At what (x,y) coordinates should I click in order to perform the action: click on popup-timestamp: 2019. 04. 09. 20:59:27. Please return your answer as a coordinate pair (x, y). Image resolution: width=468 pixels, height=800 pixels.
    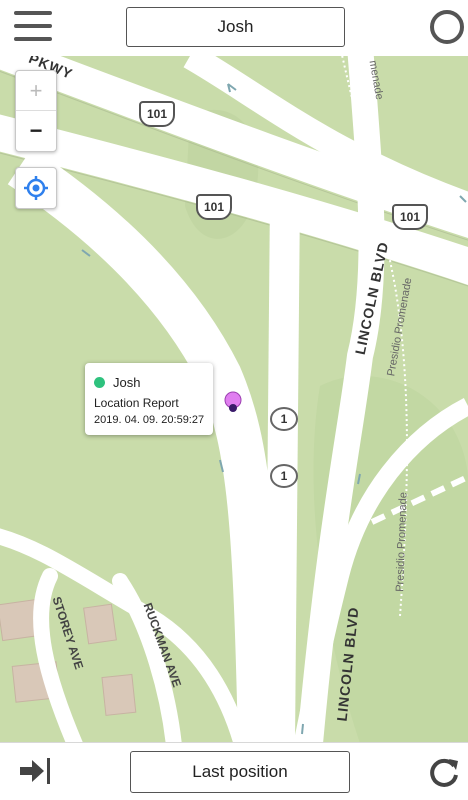
    Looking at the image, I should click on (149, 420).